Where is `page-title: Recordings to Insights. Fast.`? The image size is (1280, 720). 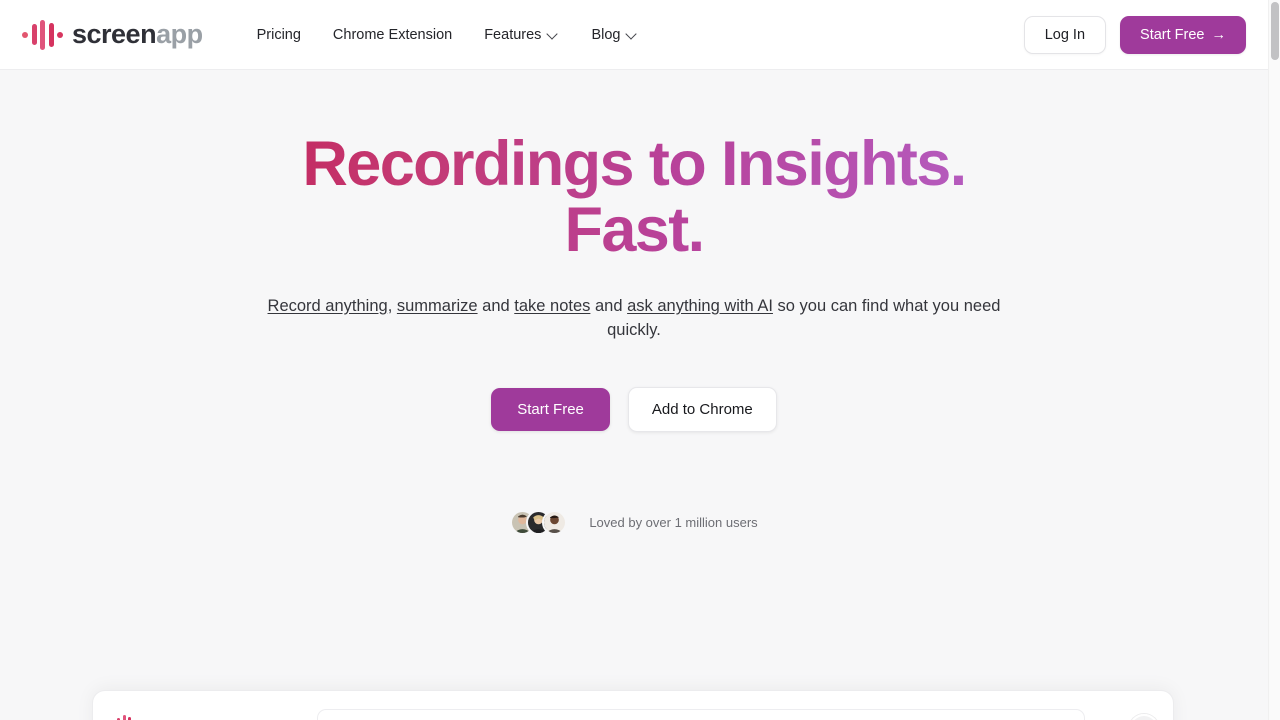
page-title: Recordings to Insights. Fast. is located at coordinates (634, 197).